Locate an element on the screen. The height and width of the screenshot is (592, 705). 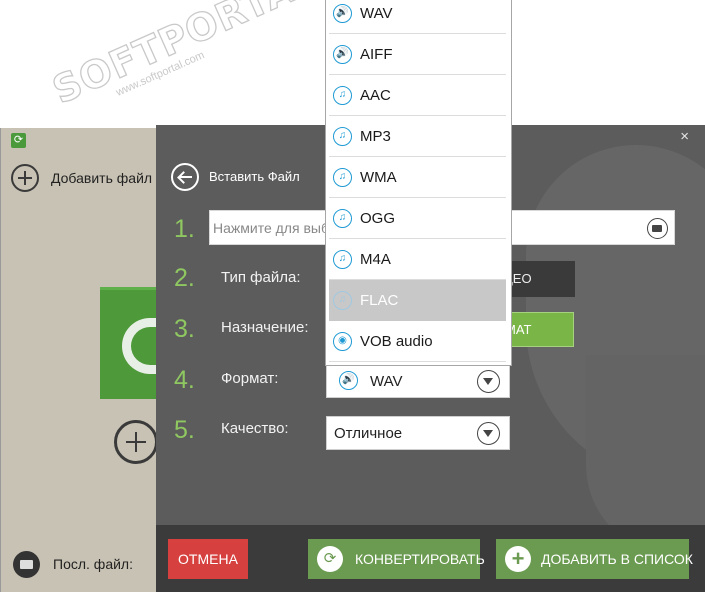
quality-select-value: Отличное is located at coordinates (368, 433).